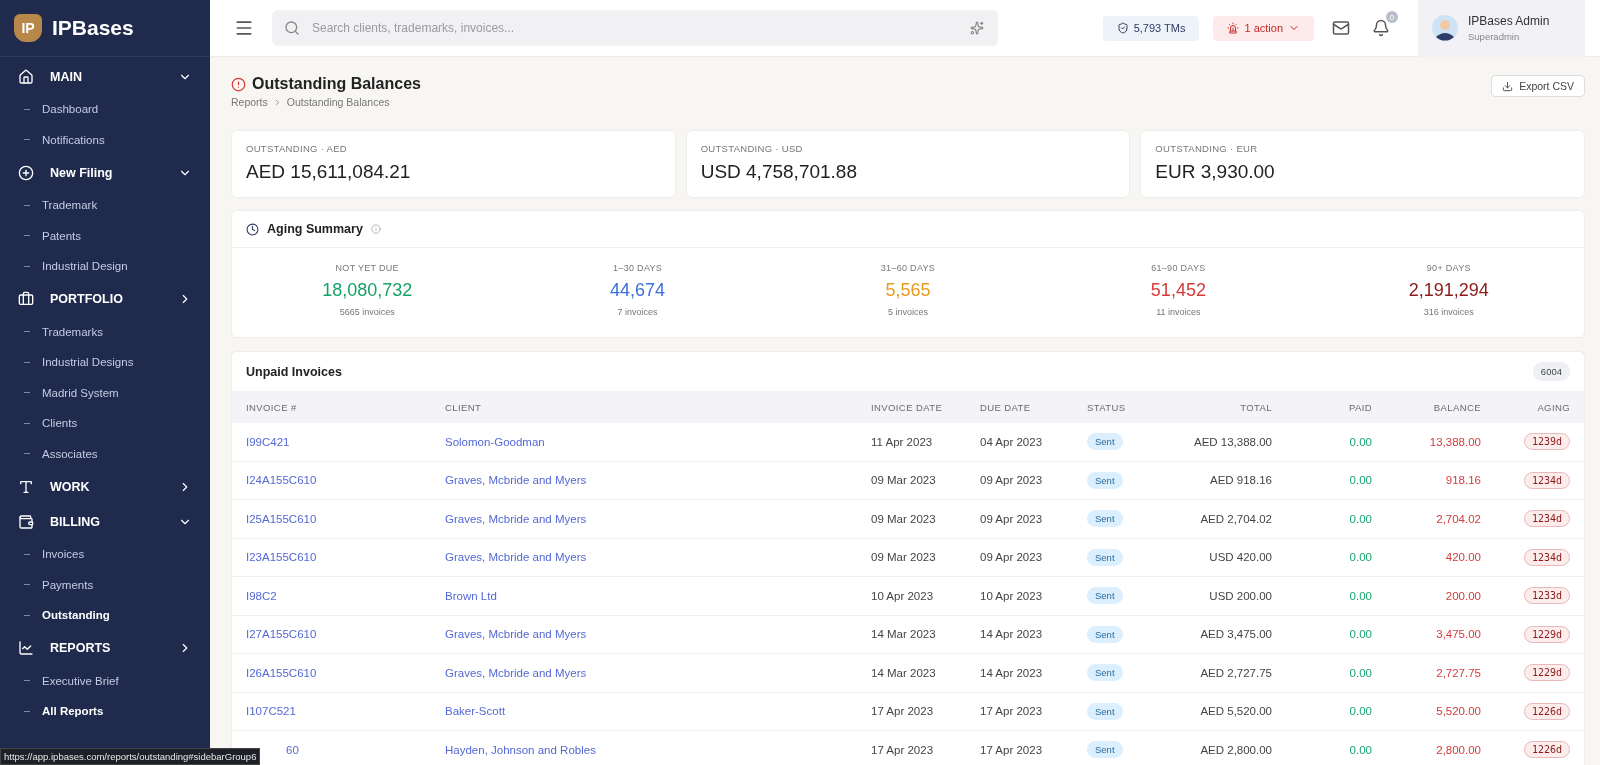 The height and width of the screenshot is (765, 1600). Describe the element at coordinates (271, 711) in the screenshot. I see `invoice-link: I107C521` at that location.